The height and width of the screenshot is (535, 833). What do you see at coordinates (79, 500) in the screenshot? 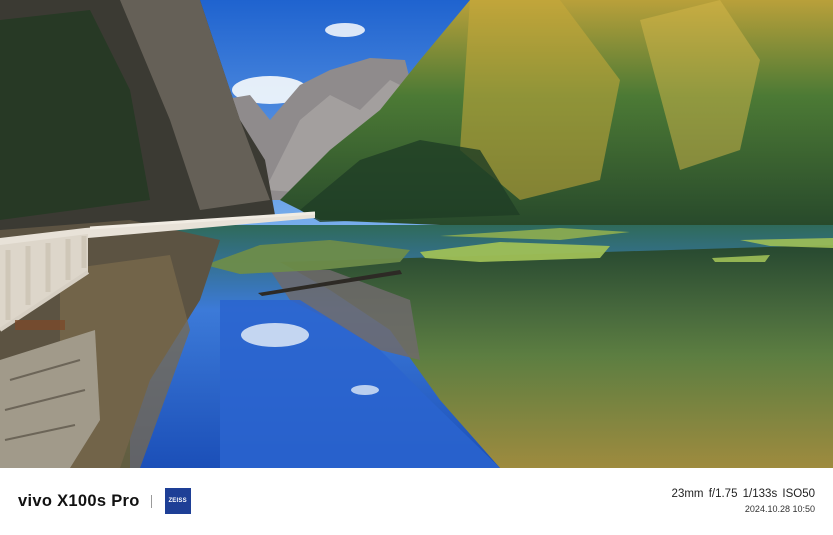
I see `camera-brand: vivo X100s Pro` at bounding box center [79, 500].